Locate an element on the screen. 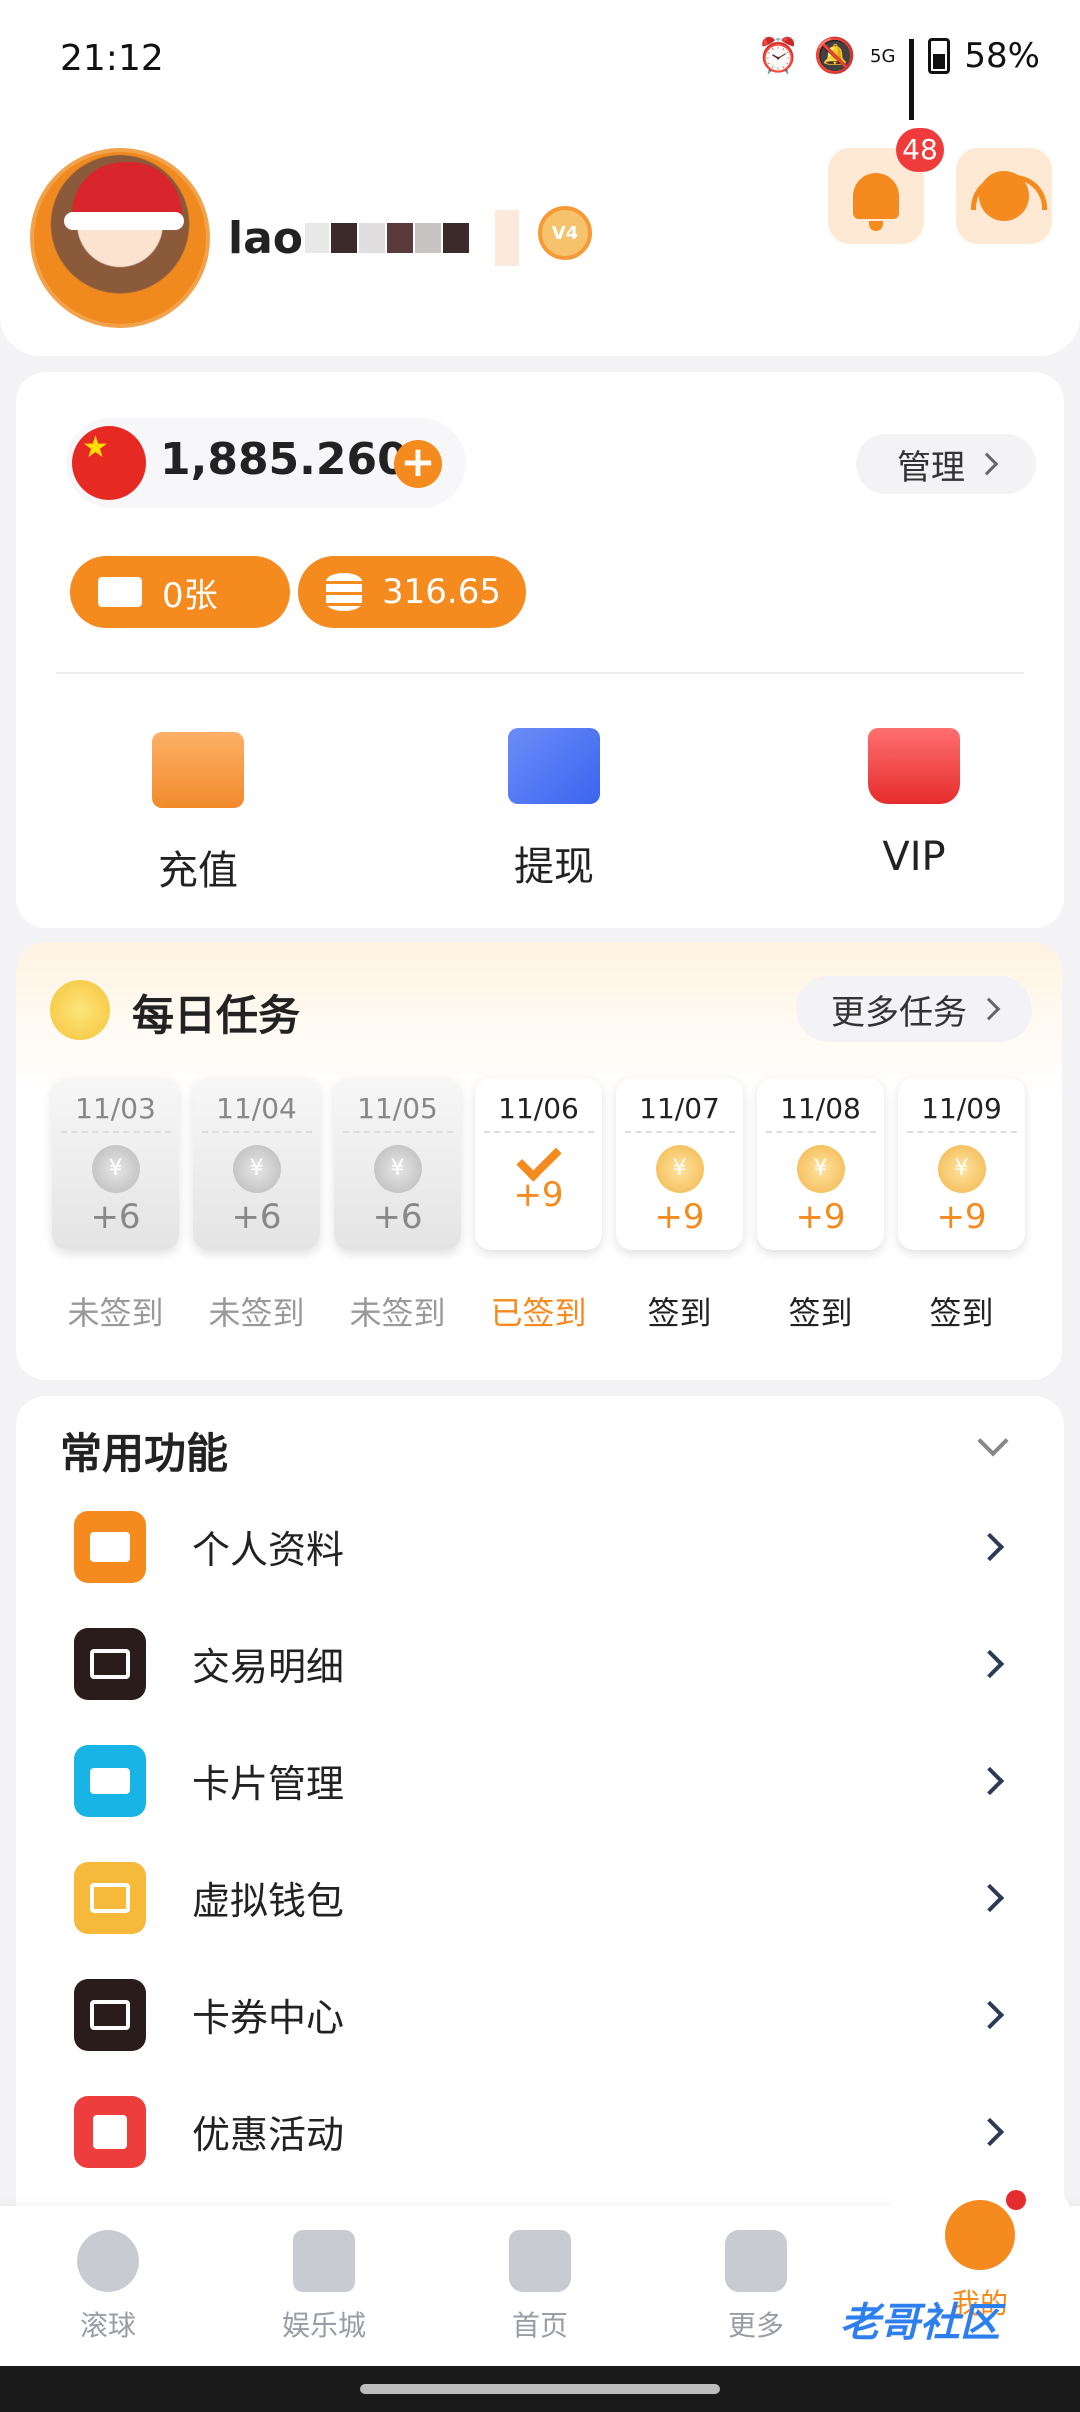 This screenshot has width=1080, height=2412. checkin-day: 11/08 ¥ +9 签到 is located at coordinates (820, 1206).